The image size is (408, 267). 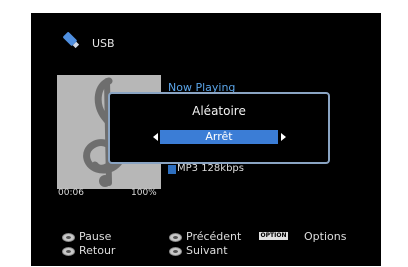 What do you see at coordinates (68, 251) in the screenshot?
I see `back-button-icon` at bounding box center [68, 251].